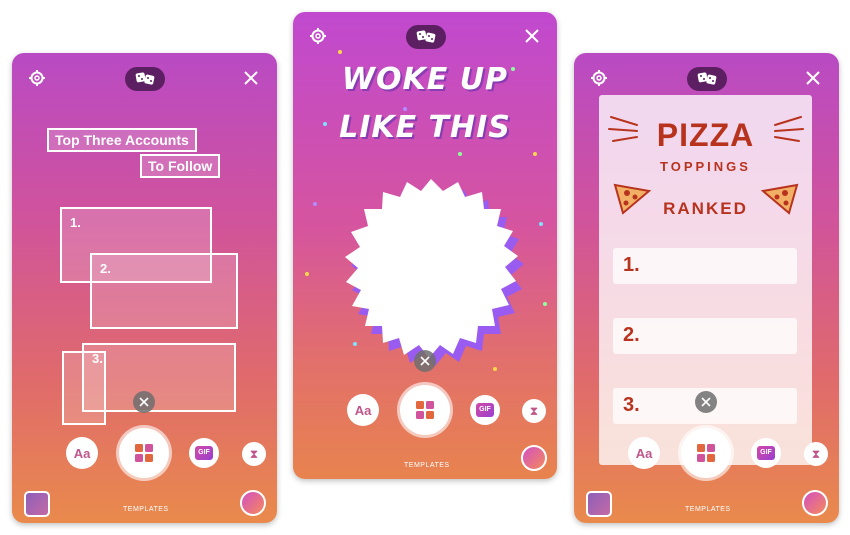 This screenshot has width=850, height=535. I want to click on title-line-1: WOKE UP, so click(425, 79).